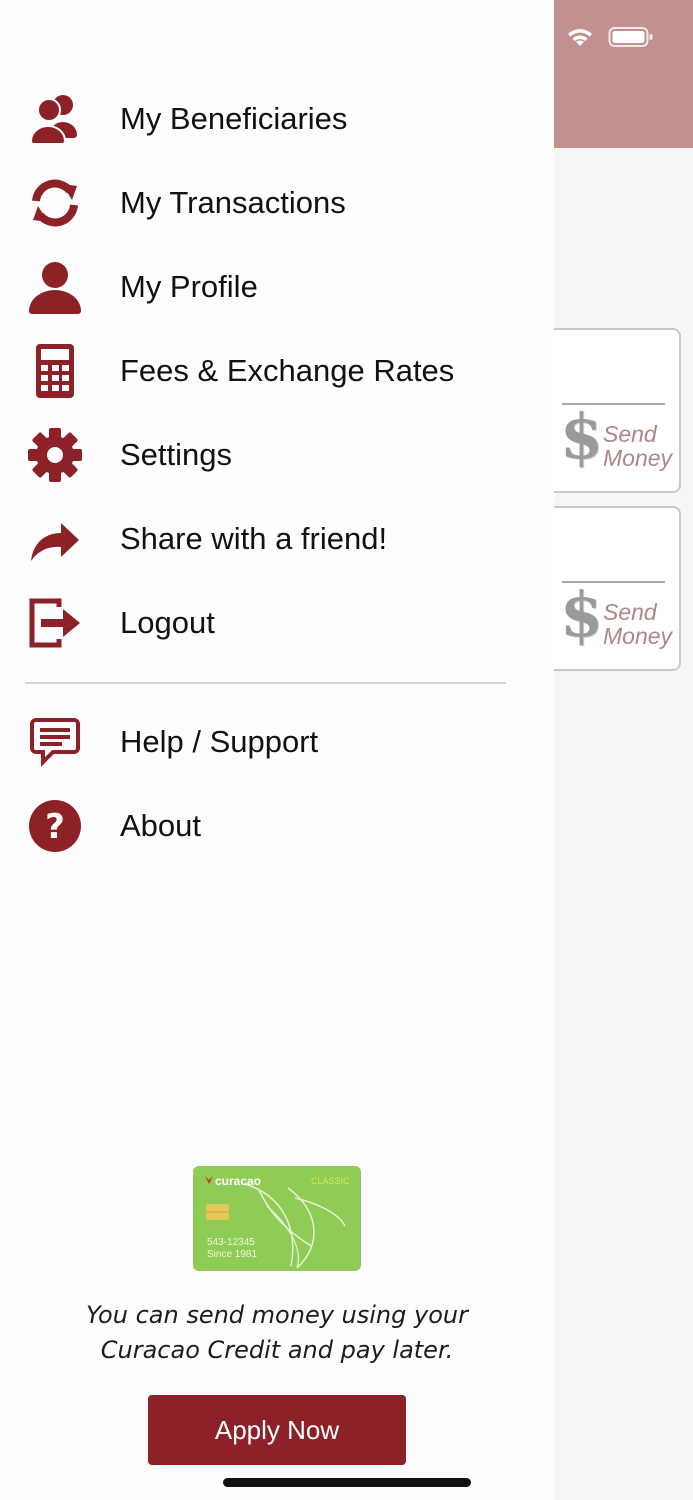 This screenshot has height=1500, width=693. I want to click on home-indicator, so click(347, 1482).